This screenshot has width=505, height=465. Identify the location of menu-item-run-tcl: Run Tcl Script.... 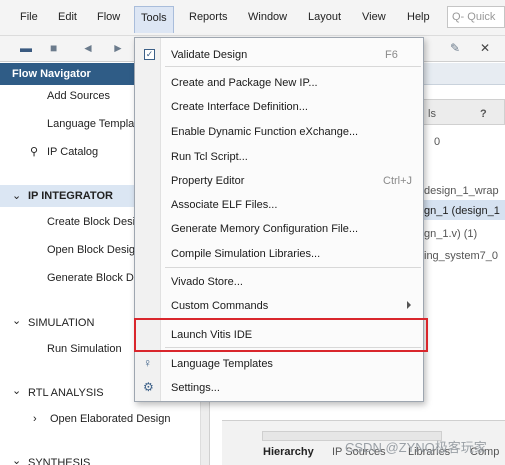
(209, 157).